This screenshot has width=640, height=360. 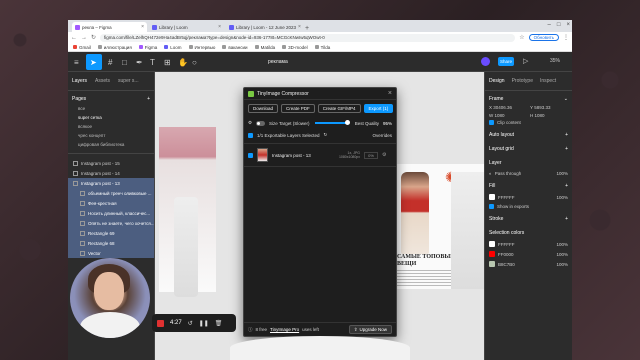 What do you see at coordinates (139, 62) in the screenshot?
I see `pen-tool-icon: ✒` at bounding box center [139, 62].